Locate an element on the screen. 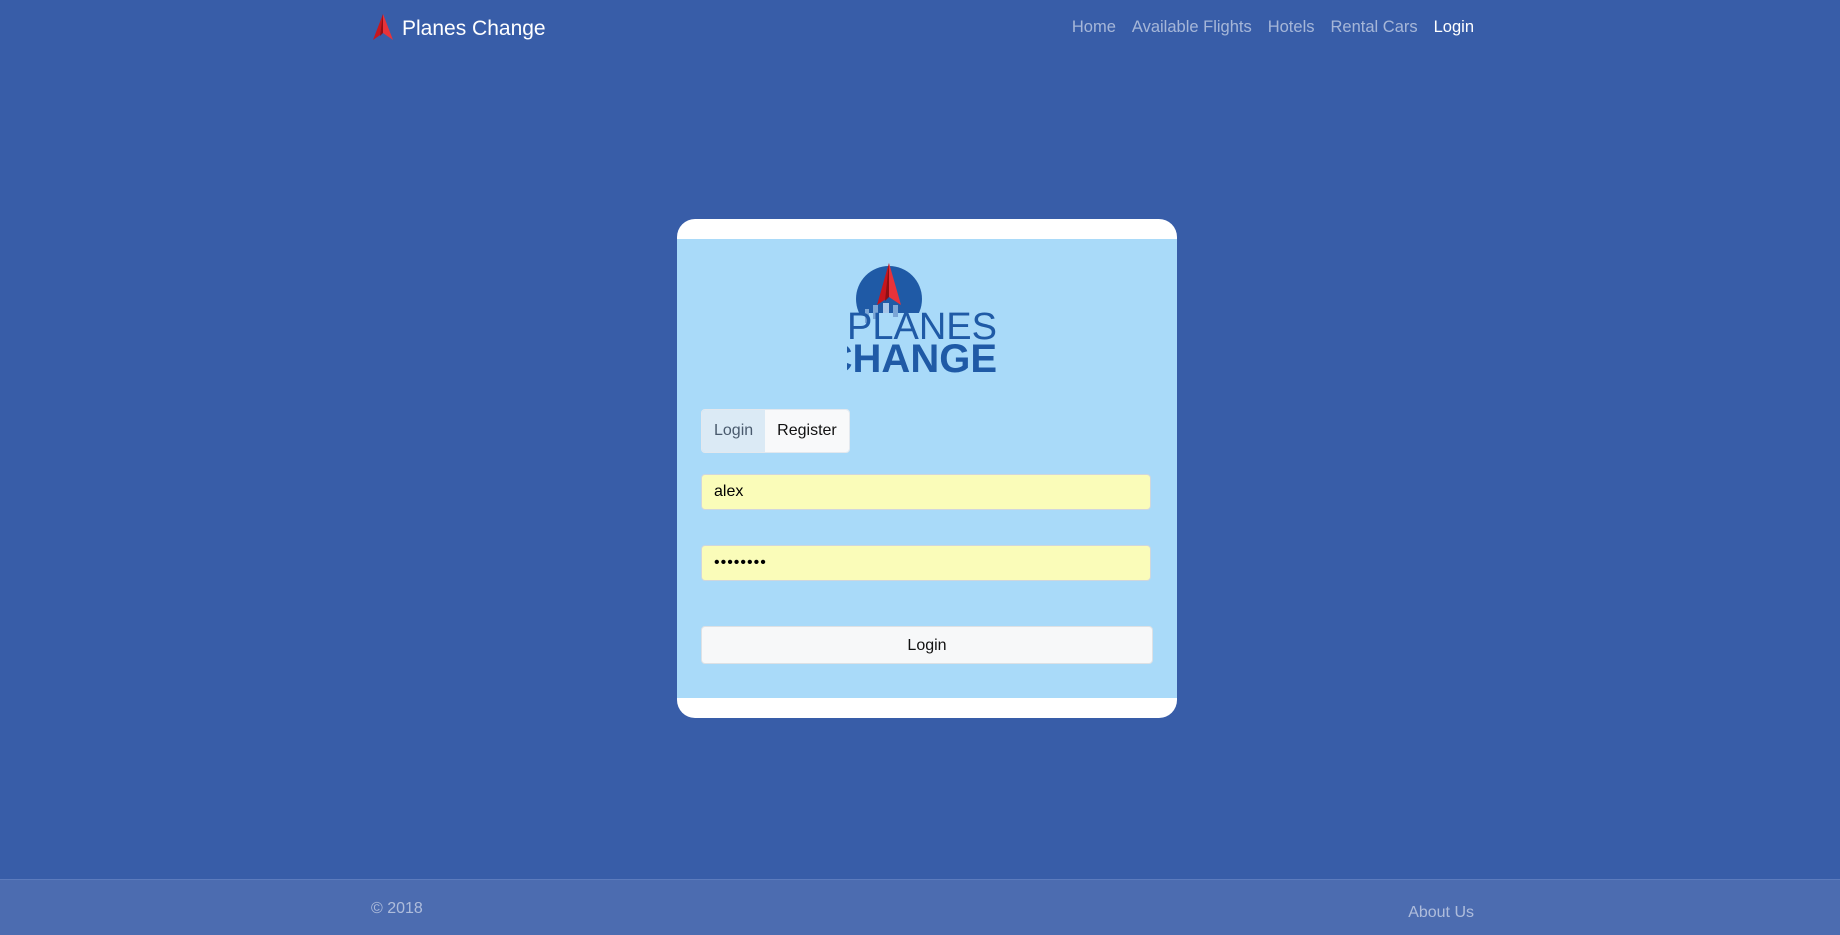 The height and width of the screenshot is (935, 1840). about-us-link: About Us is located at coordinates (1441, 913).